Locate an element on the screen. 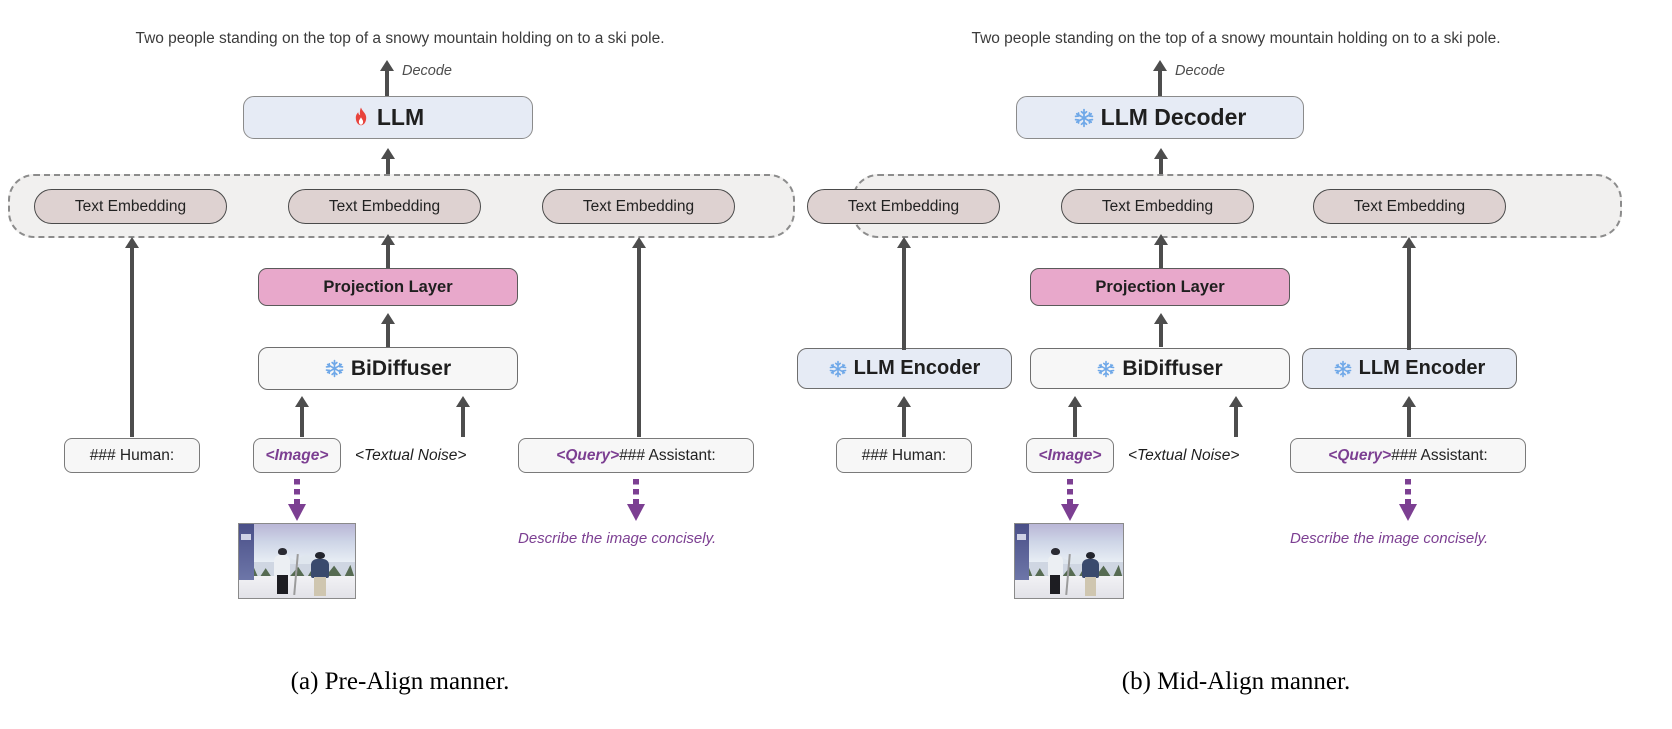  panel-a-text-embedding-1: Text Embedding is located at coordinates (130, 206).